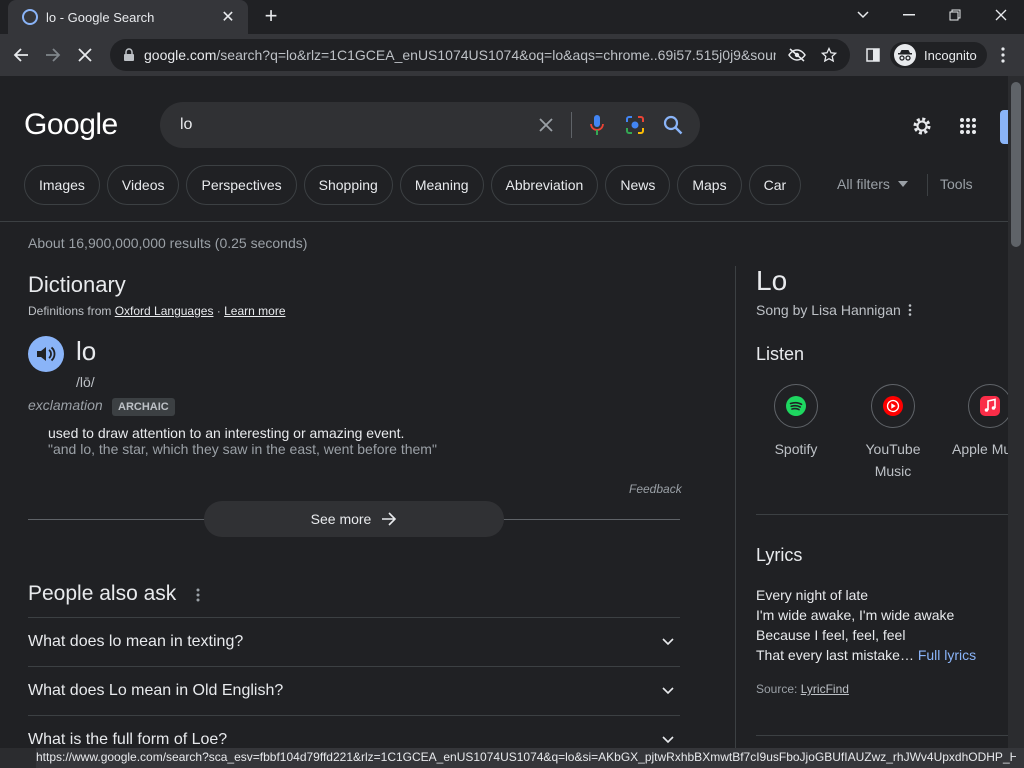 Image resolution: width=1024 pixels, height=768 pixels. What do you see at coordinates (905, 55) in the screenshot?
I see `incognito-icon` at bounding box center [905, 55].